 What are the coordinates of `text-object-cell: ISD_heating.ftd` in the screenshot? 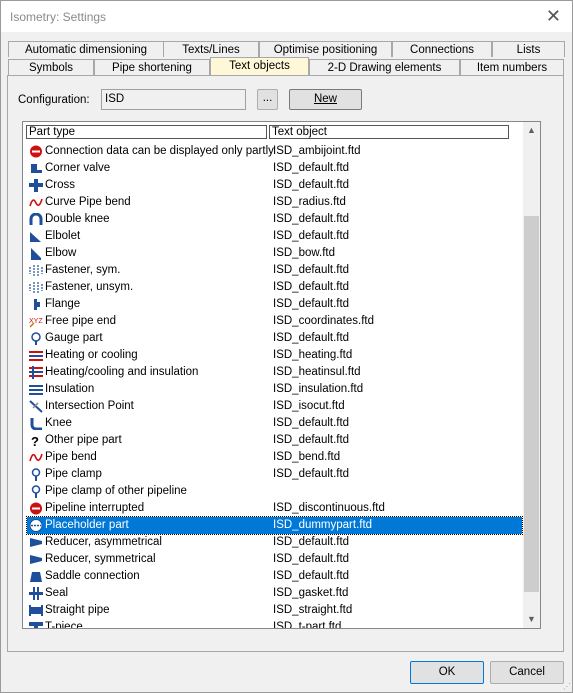 It's located at (313, 355).